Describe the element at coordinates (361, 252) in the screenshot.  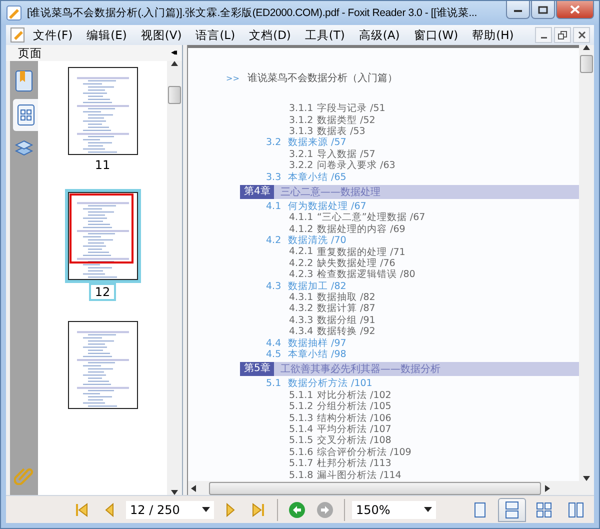
I see `toc-entry: 重复数据的处理 /71` at that location.